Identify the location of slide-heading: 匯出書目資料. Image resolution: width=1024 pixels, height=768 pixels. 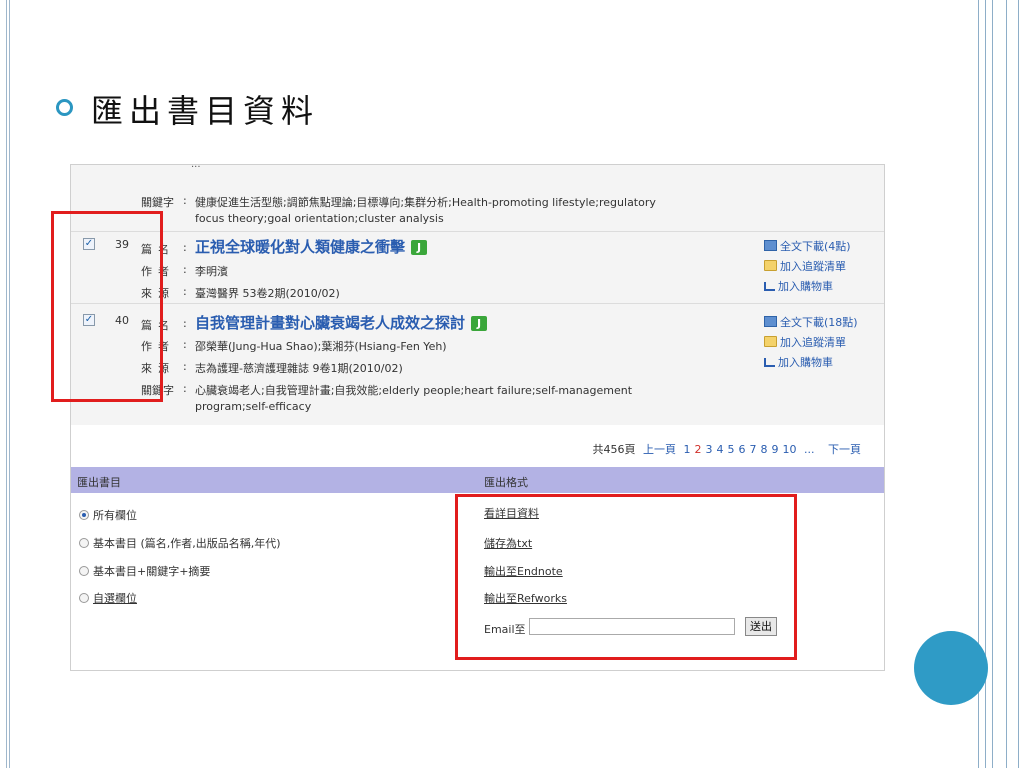
(205, 111).